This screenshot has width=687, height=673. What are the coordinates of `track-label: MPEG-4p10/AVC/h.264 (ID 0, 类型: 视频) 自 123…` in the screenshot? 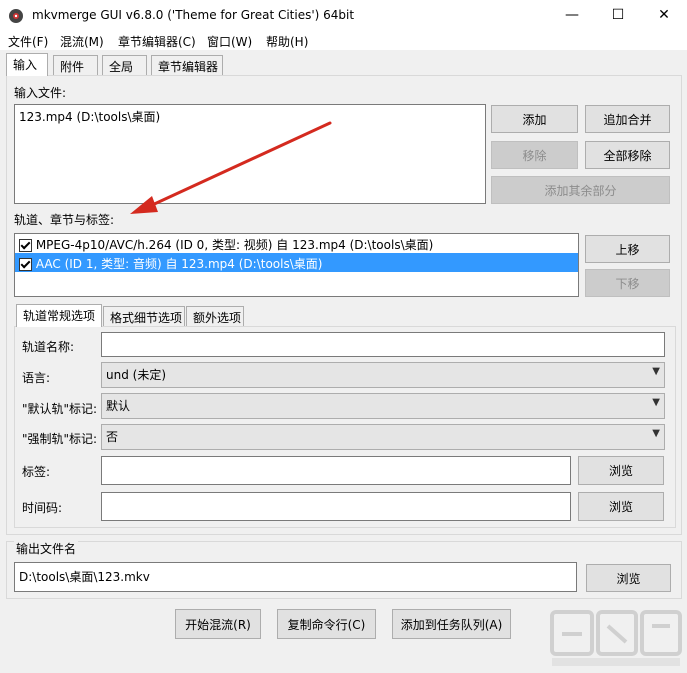 It's located at (234, 245).